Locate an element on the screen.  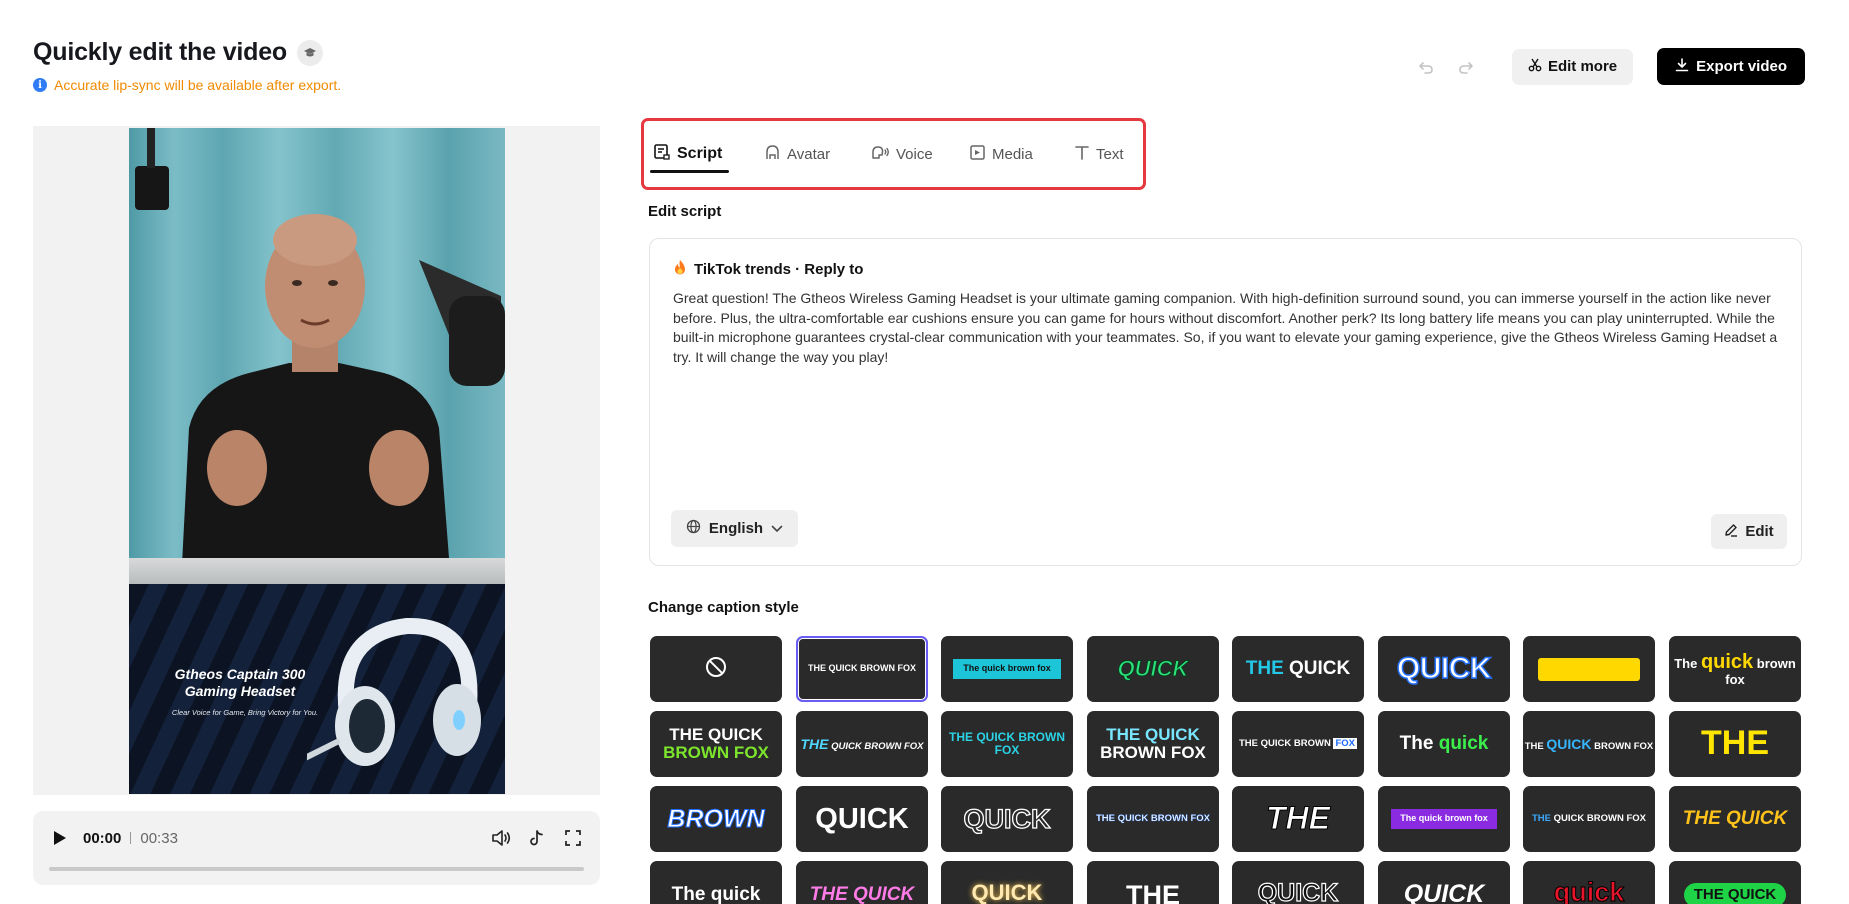
chevron-down-icon is located at coordinates (777, 528).